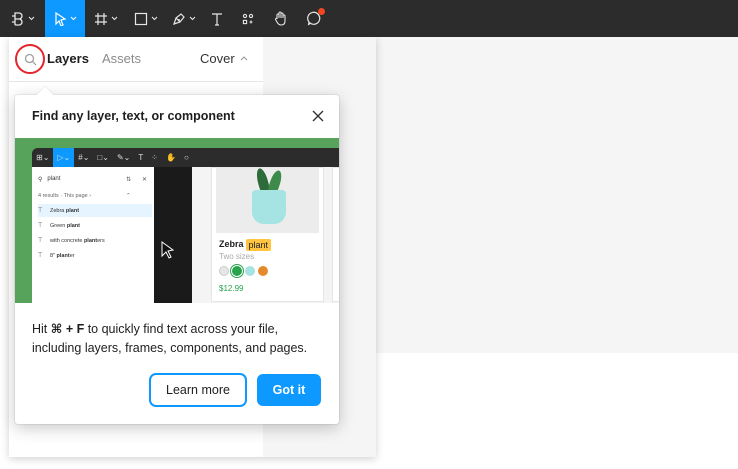 The image size is (738, 469). I want to click on main-menu-button, so click(22, 18).